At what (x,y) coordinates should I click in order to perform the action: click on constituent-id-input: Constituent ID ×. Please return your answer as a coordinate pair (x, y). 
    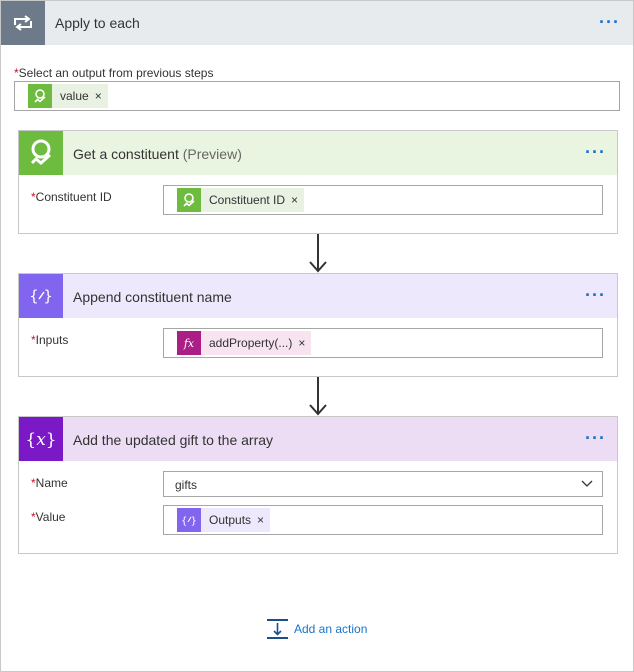
    Looking at the image, I should click on (383, 200).